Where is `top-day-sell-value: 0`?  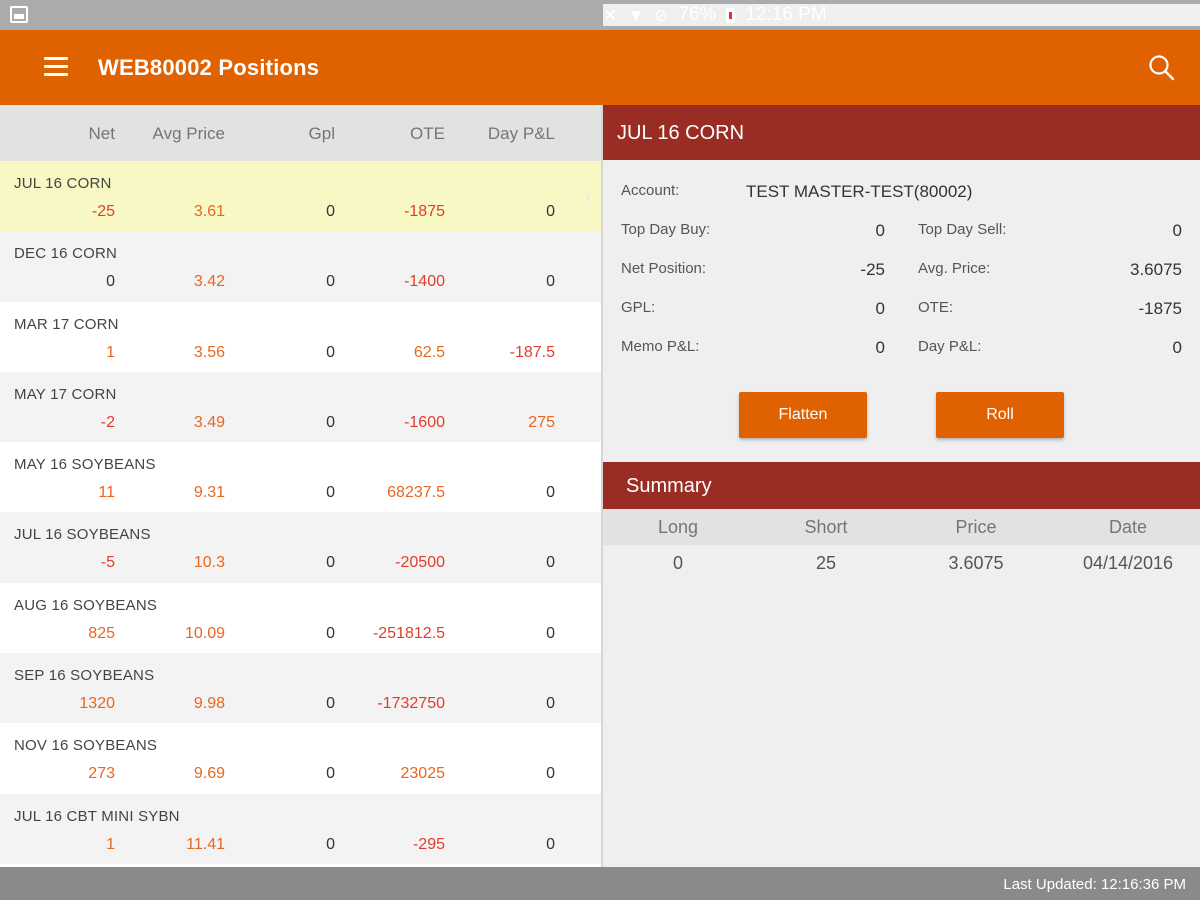
top-day-sell-value: 0 is located at coordinates (1177, 230).